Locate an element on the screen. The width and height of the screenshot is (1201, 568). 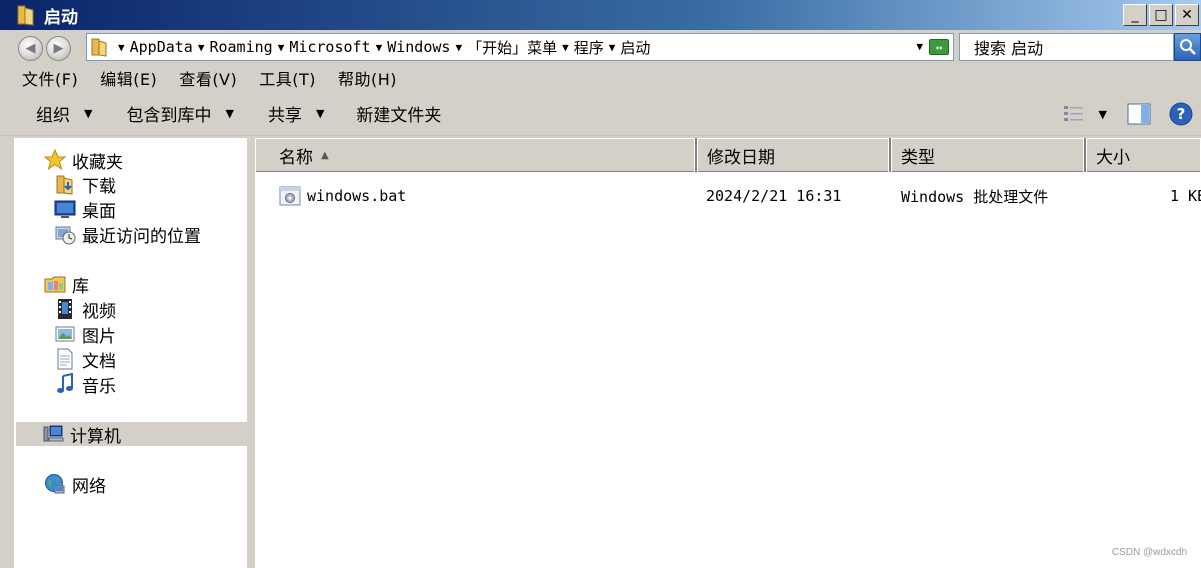
nav-pictures: 图片 is located at coordinates (85, 334).